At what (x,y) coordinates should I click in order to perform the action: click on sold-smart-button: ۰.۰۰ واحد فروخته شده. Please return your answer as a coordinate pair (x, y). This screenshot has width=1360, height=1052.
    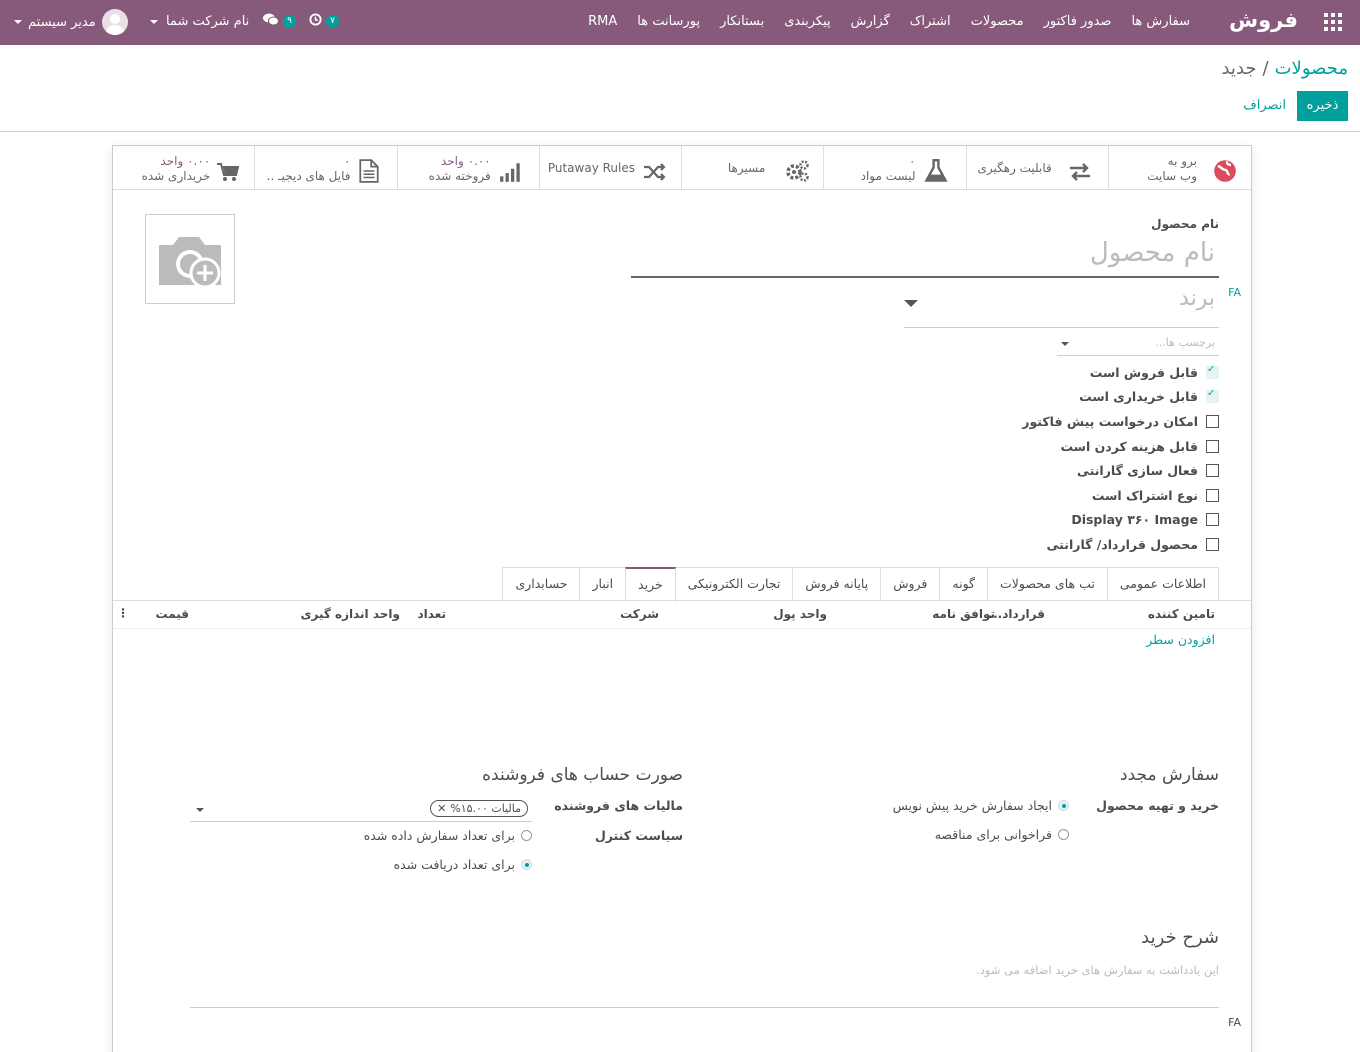
    Looking at the image, I should click on (469, 168).